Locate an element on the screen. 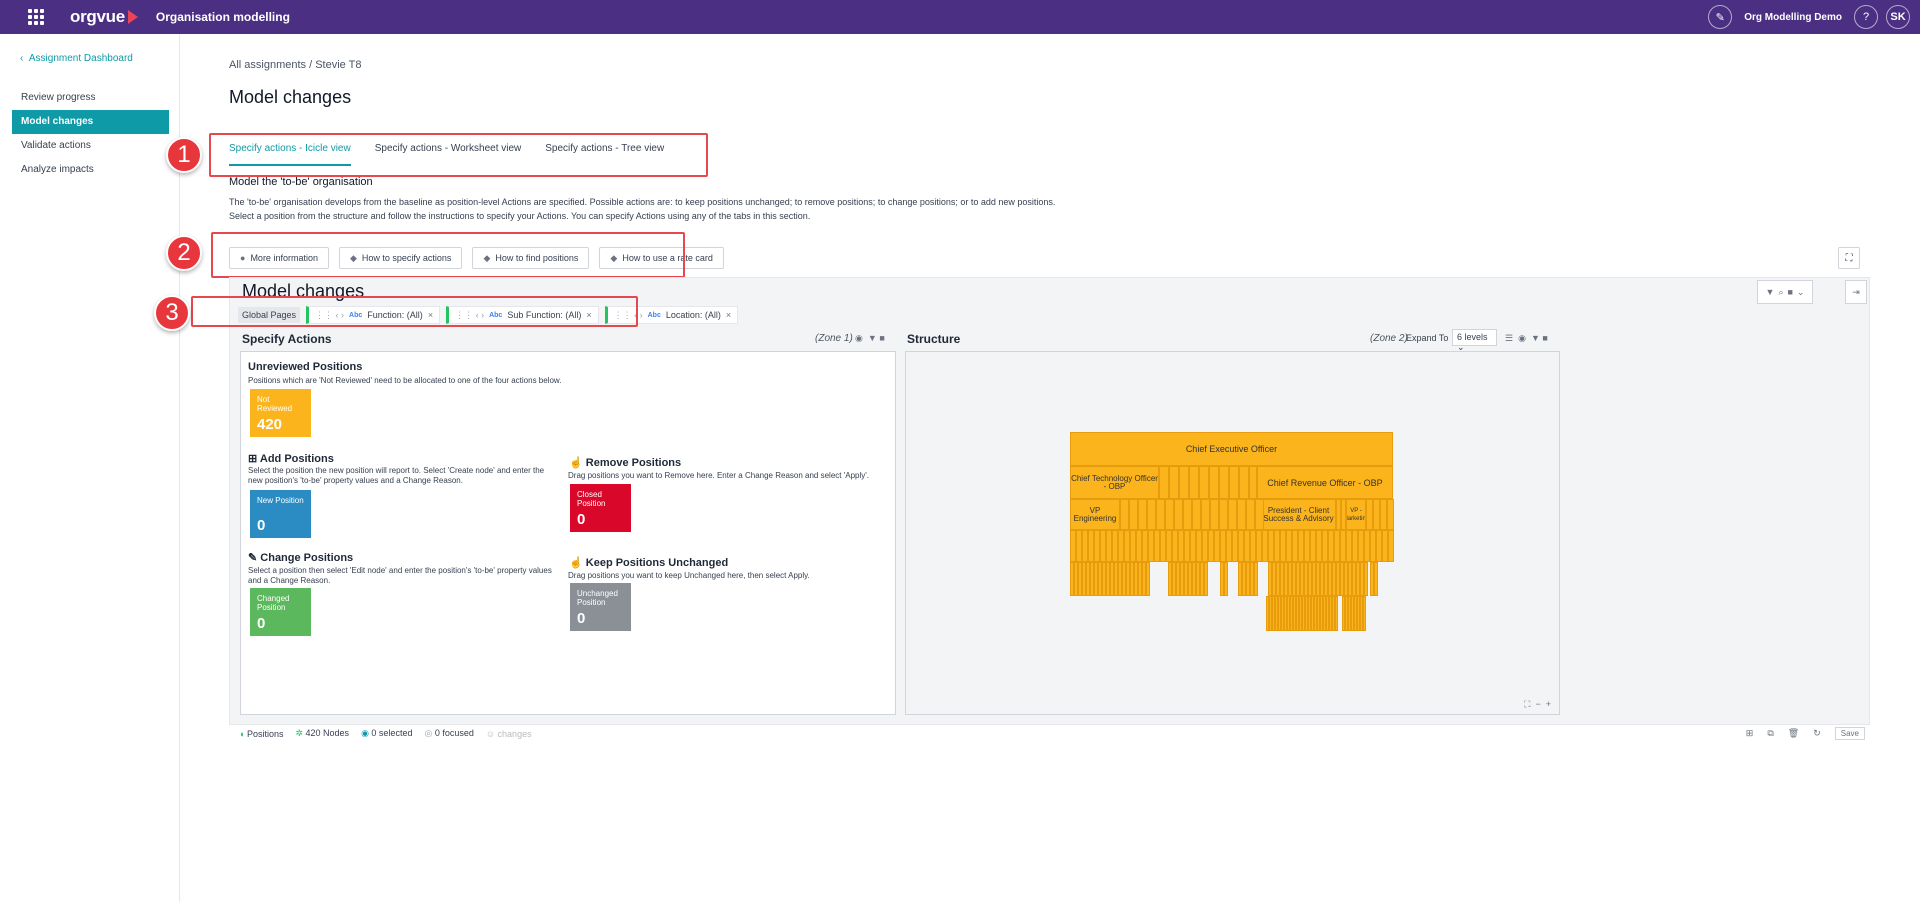  list-icon: ☰ is located at coordinates (1509, 338).